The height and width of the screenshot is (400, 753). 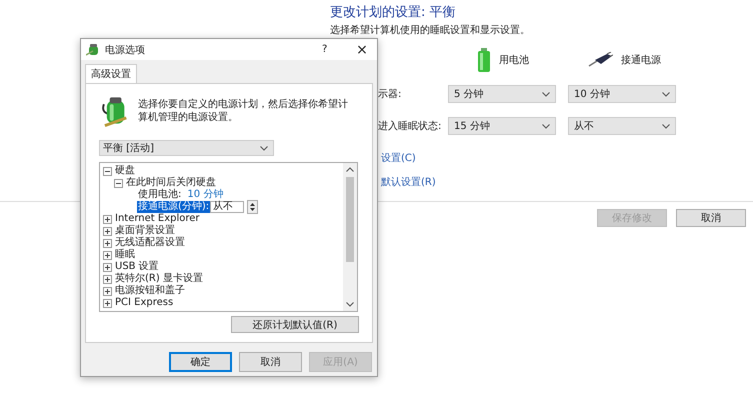 I want to click on time-dropdown: 10 分钟, so click(x=622, y=94).